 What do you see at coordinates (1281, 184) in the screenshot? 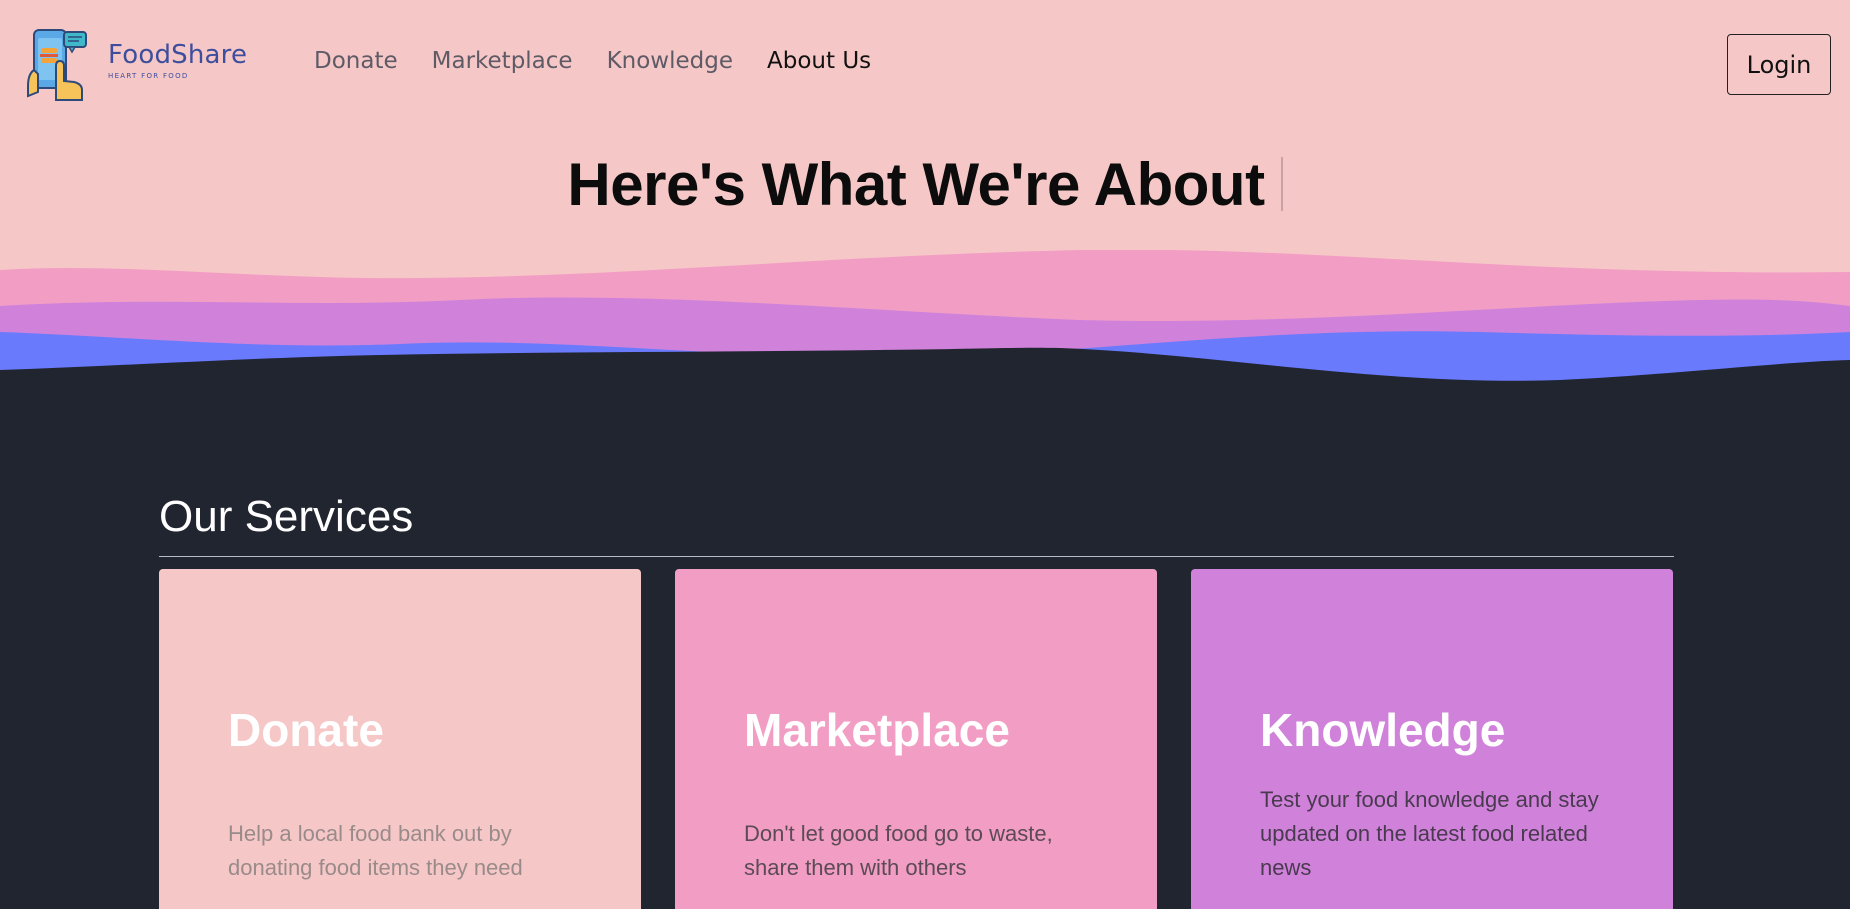
I see `typing-caret` at bounding box center [1281, 184].